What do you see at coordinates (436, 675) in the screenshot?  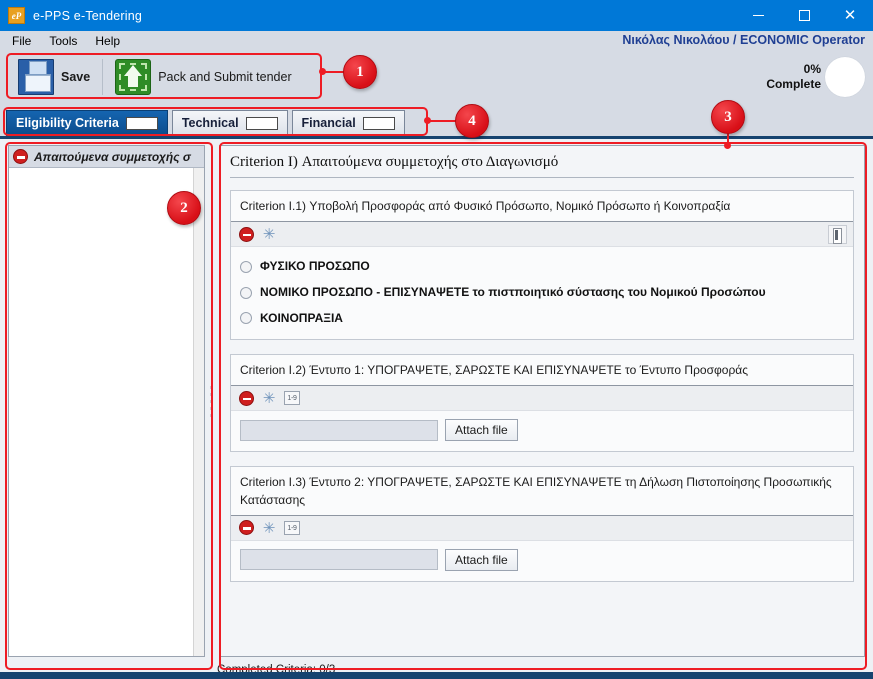 I see `window-bottom-edge` at bounding box center [436, 675].